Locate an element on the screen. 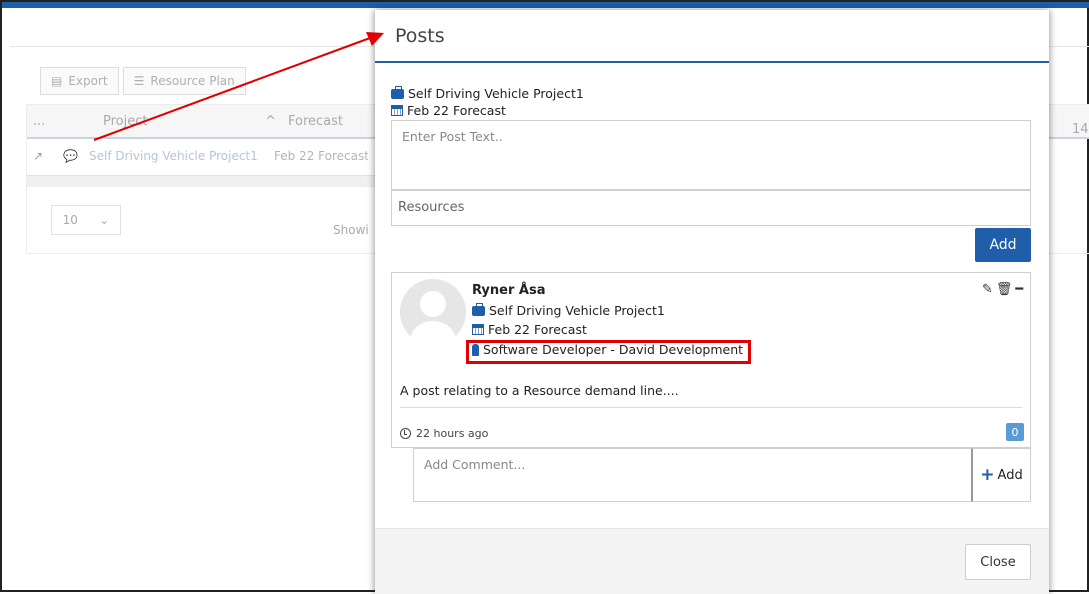  trash-icon: 🗑 is located at coordinates (1004, 289).